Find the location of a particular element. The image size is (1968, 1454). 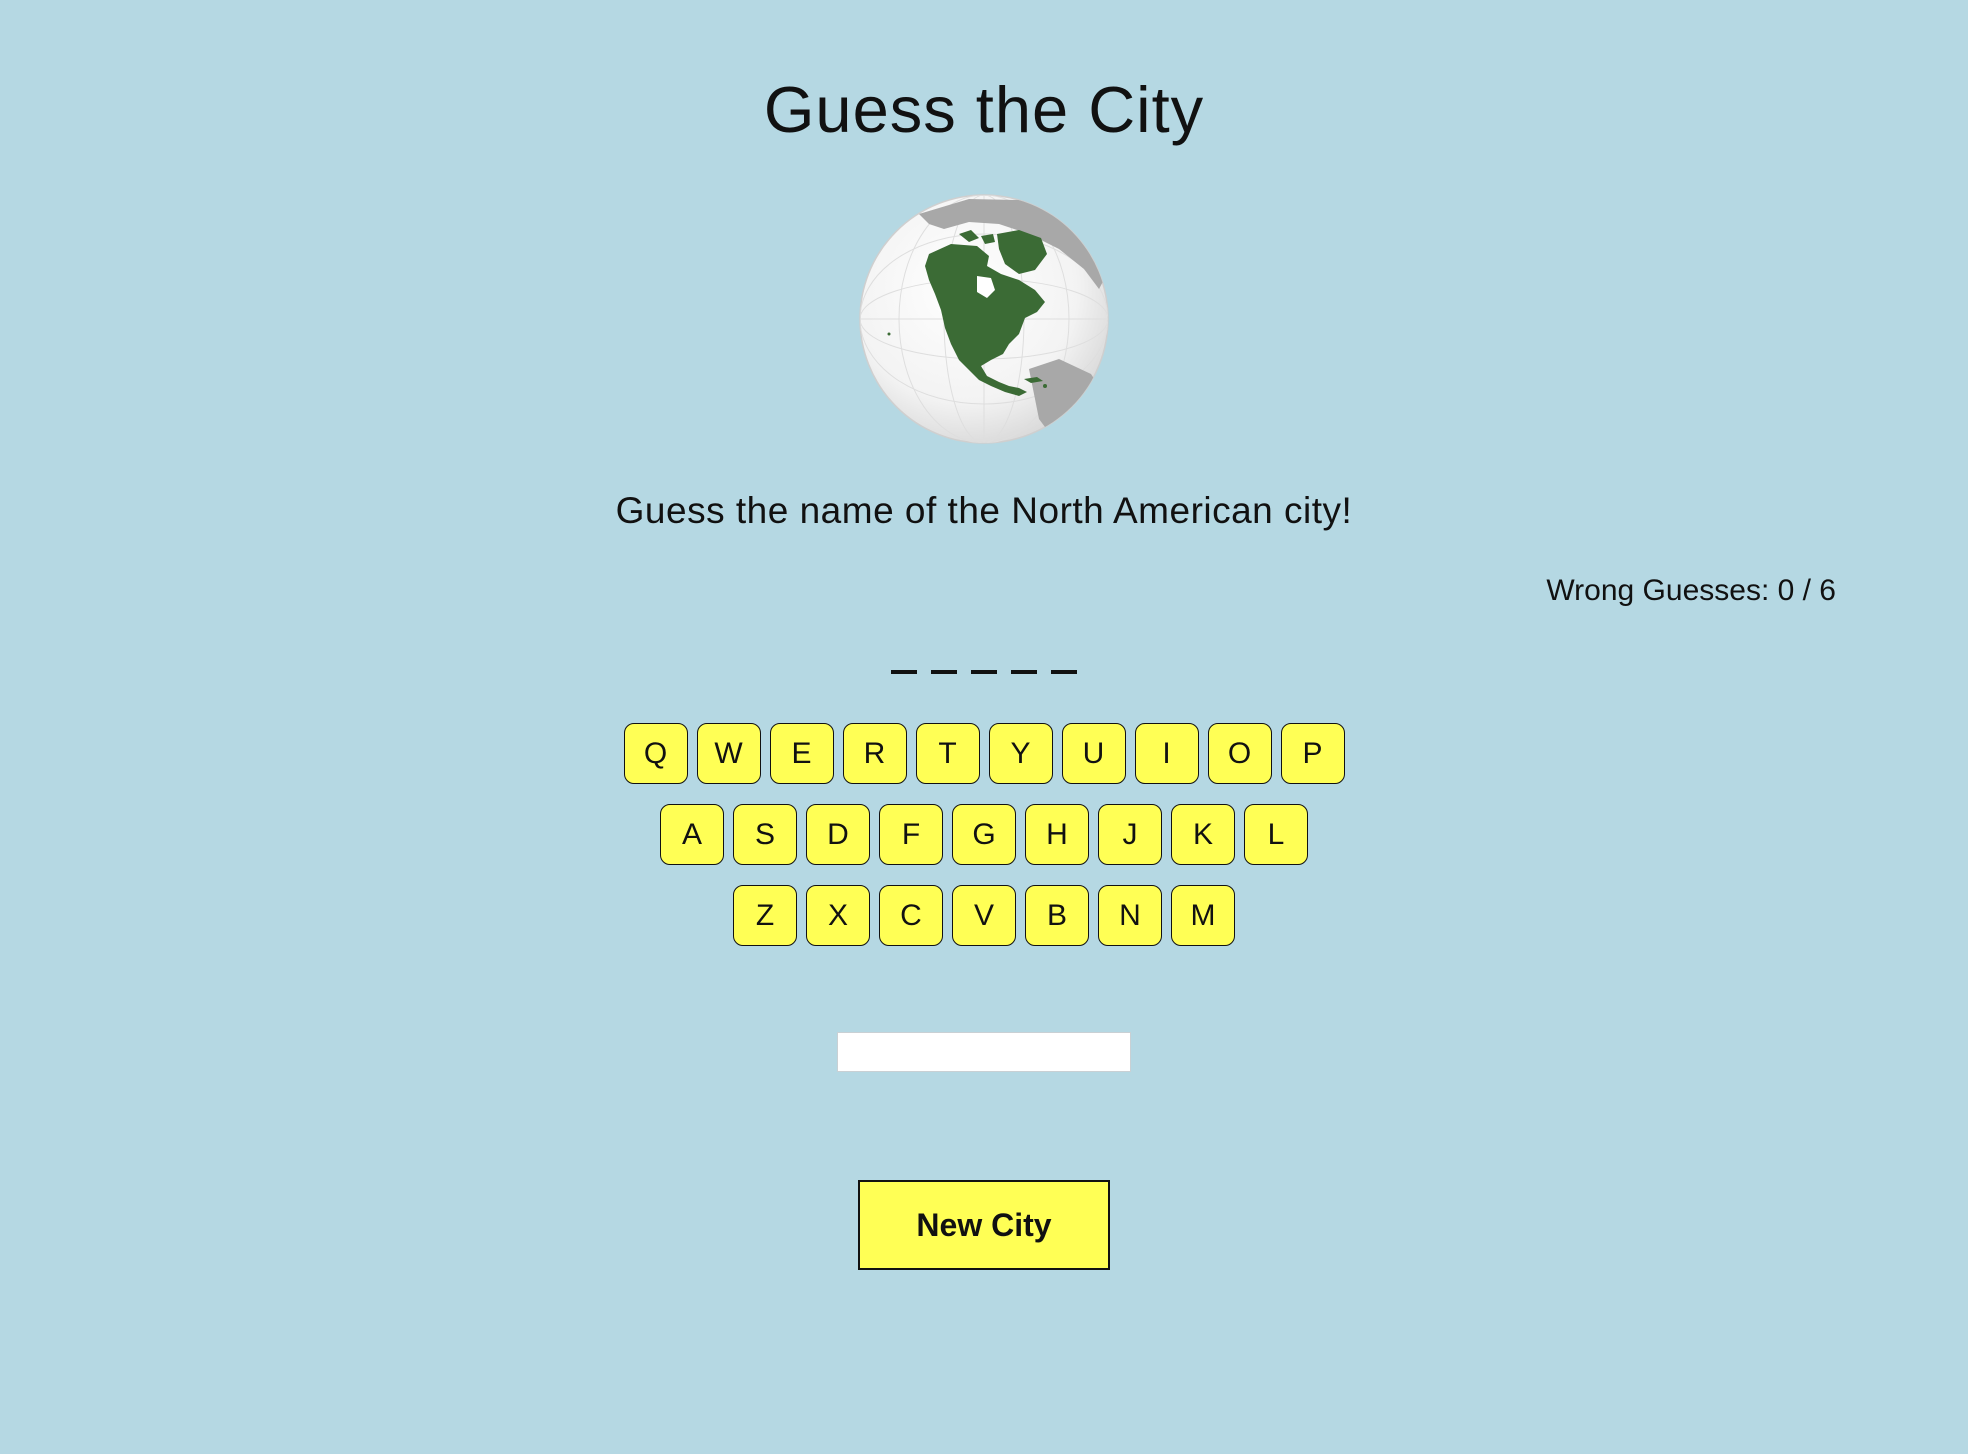

page-title: Guess the City is located at coordinates (984, 109).